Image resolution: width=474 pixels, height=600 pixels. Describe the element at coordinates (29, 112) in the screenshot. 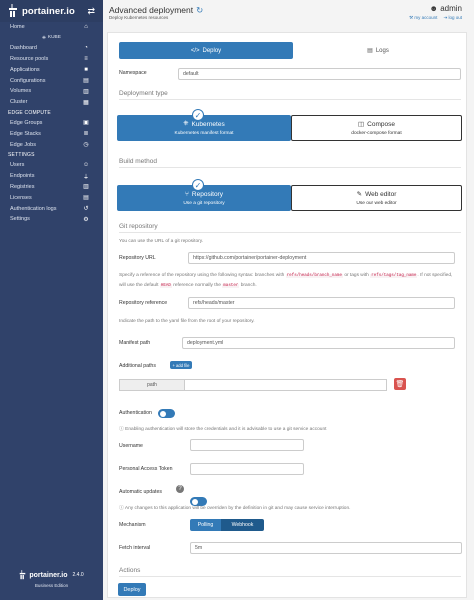

I see `sidebar-section-edge: EDGE COMPUTE` at that location.